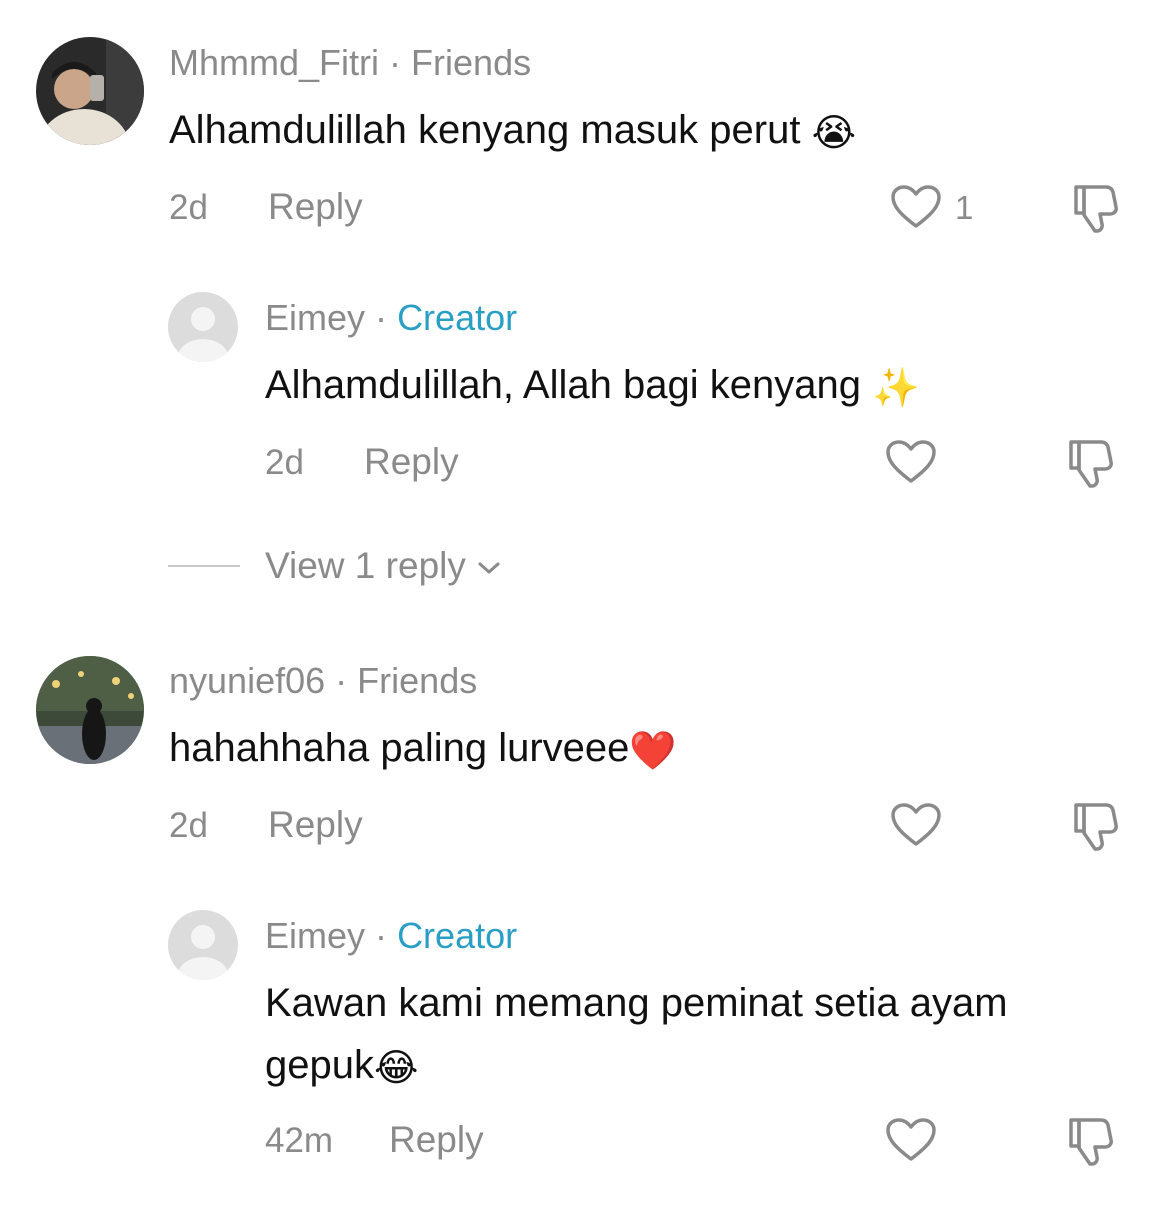 The height and width of the screenshot is (1207, 1169). I want to click on username: Mhmmd_Fitri, so click(274, 62).